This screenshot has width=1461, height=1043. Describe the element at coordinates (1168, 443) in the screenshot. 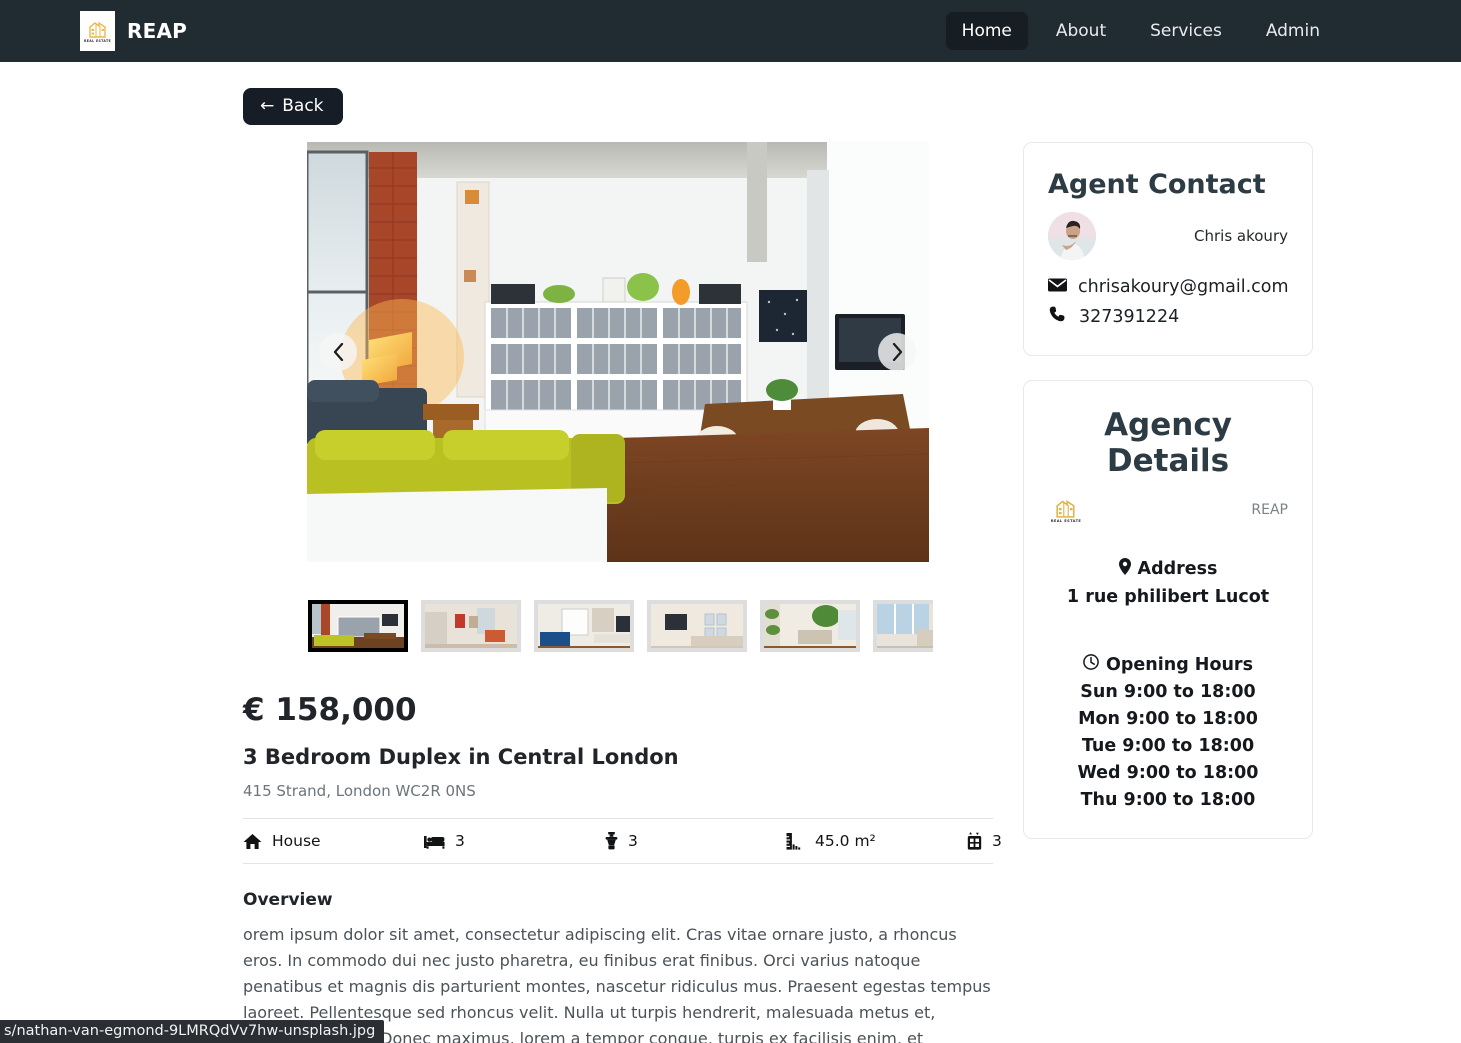

I see `agency-card-title: Agency Details` at that location.